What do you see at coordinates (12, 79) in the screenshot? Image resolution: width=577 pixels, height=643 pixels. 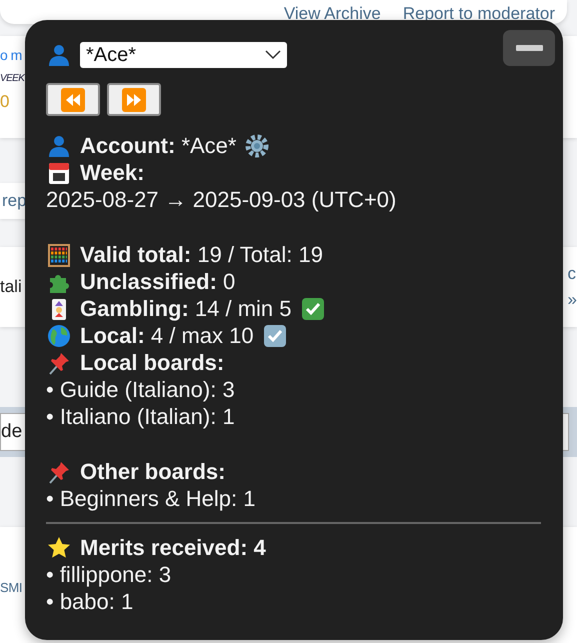 I see `label: VEEK` at bounding box center [12, 79].